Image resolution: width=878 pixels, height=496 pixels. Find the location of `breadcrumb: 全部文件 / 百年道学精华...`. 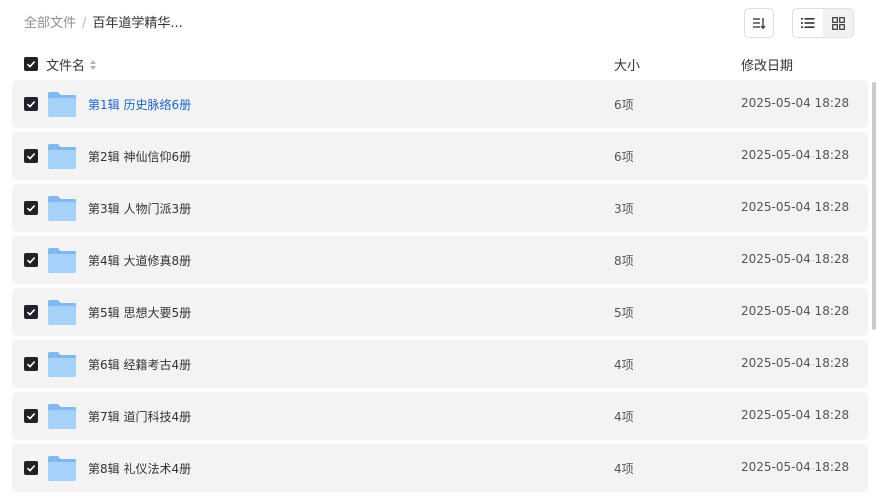

breadcrumb: 全部文件 / 百年道学精华... is located at coordinates (103, 24).